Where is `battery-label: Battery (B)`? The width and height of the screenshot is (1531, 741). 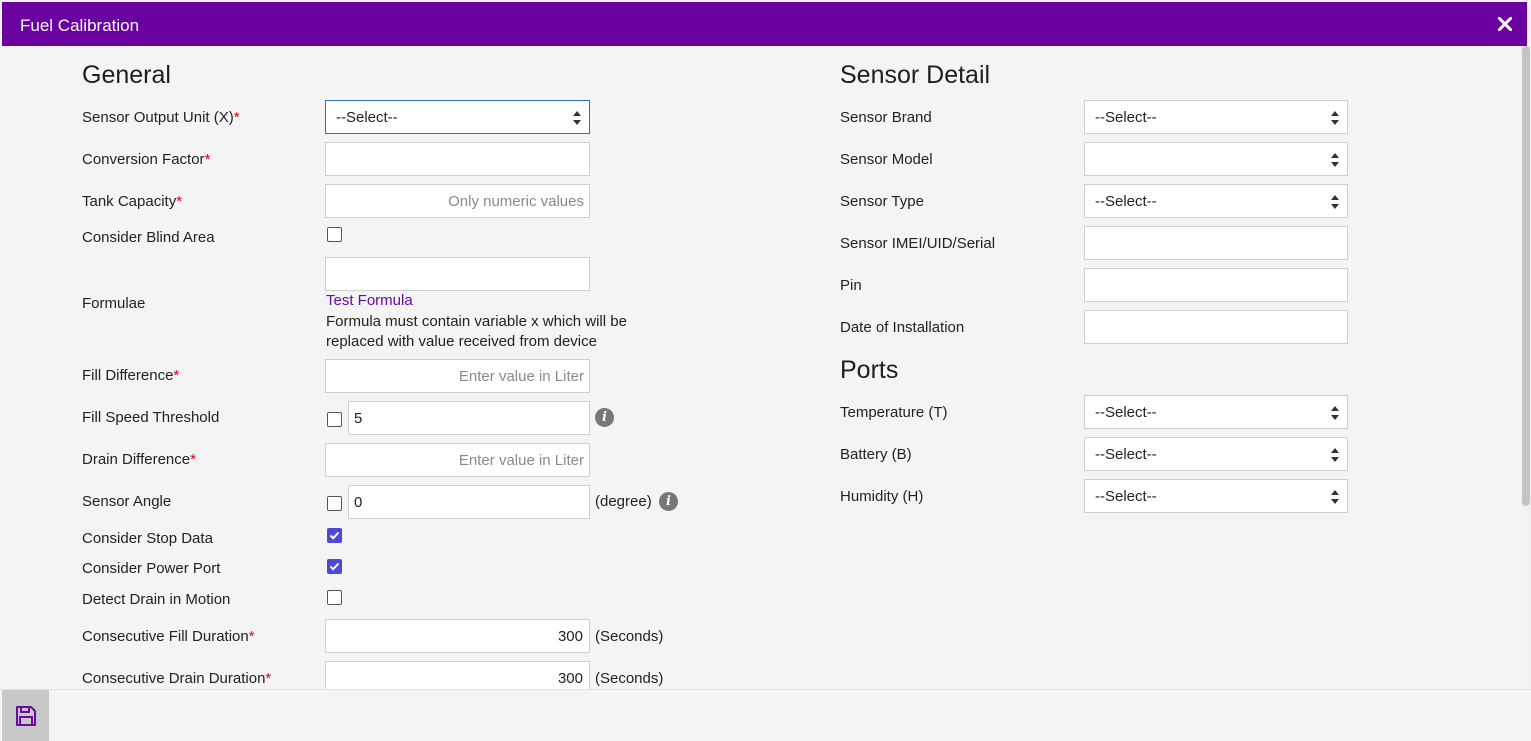
battery-label: Battery (B) is located at coordinates (876, 454).